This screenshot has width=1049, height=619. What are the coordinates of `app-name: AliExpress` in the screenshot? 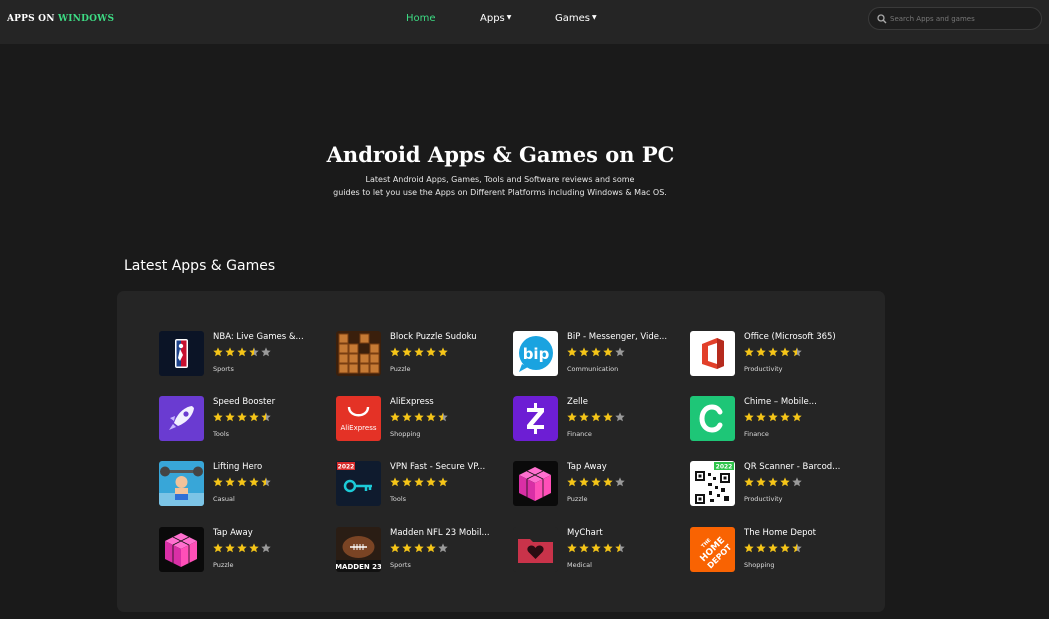 It's located at (412, 402).